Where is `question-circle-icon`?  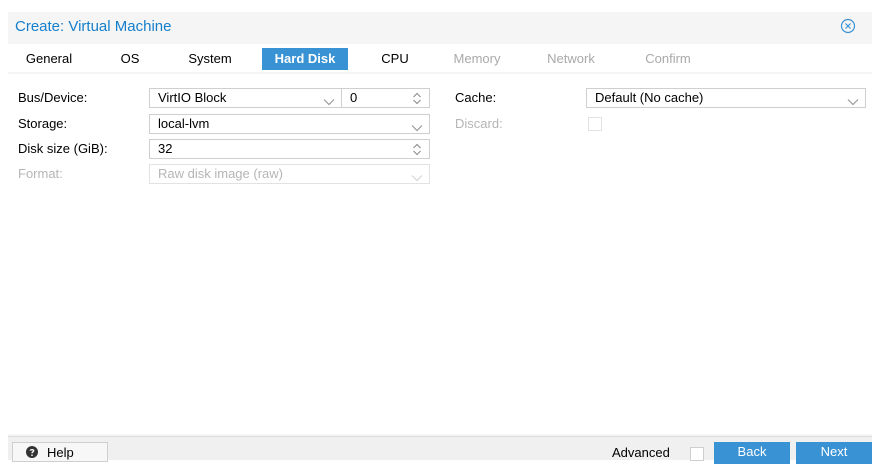
question-circle-icon is located at coordinates (32, 452).